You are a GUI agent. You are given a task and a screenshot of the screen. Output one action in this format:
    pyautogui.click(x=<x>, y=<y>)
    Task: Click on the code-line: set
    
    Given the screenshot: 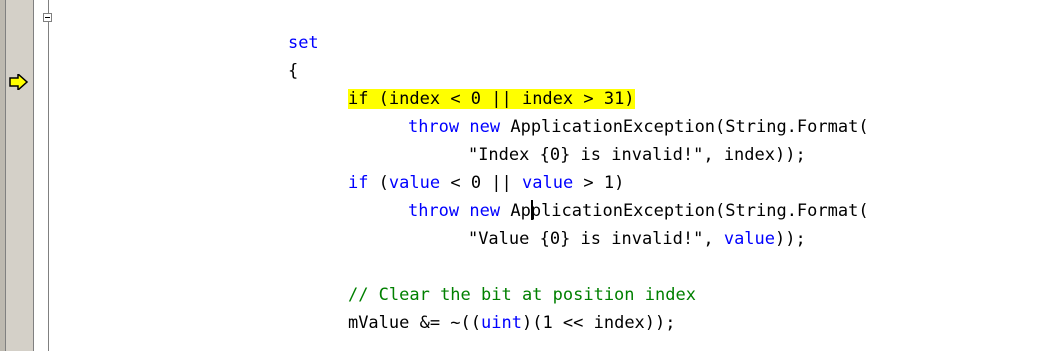 What is the action you would take?
    pyautogui.click(x=283, y=31)
    